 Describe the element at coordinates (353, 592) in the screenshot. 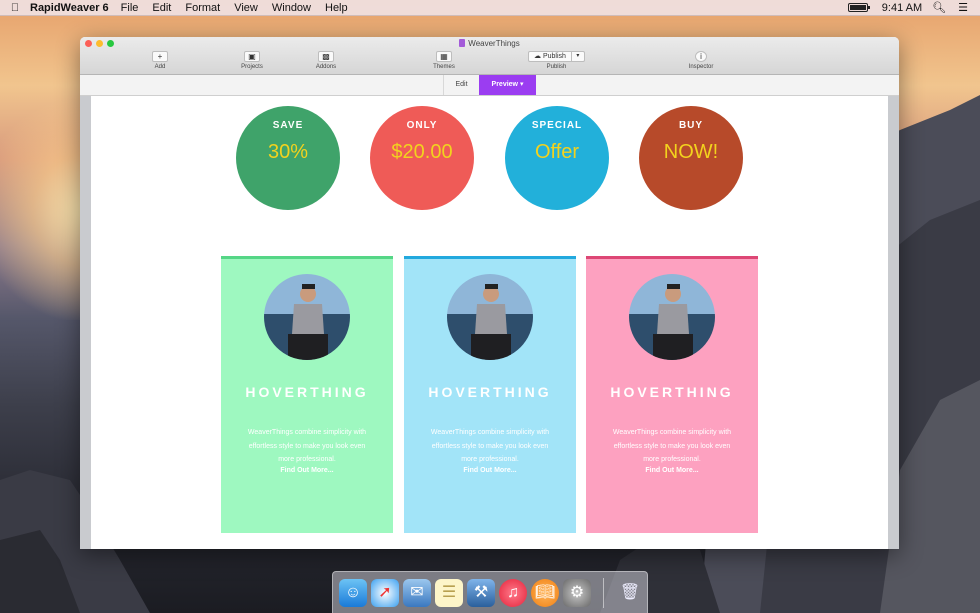

I see `finder-icon: ☺` at that location.